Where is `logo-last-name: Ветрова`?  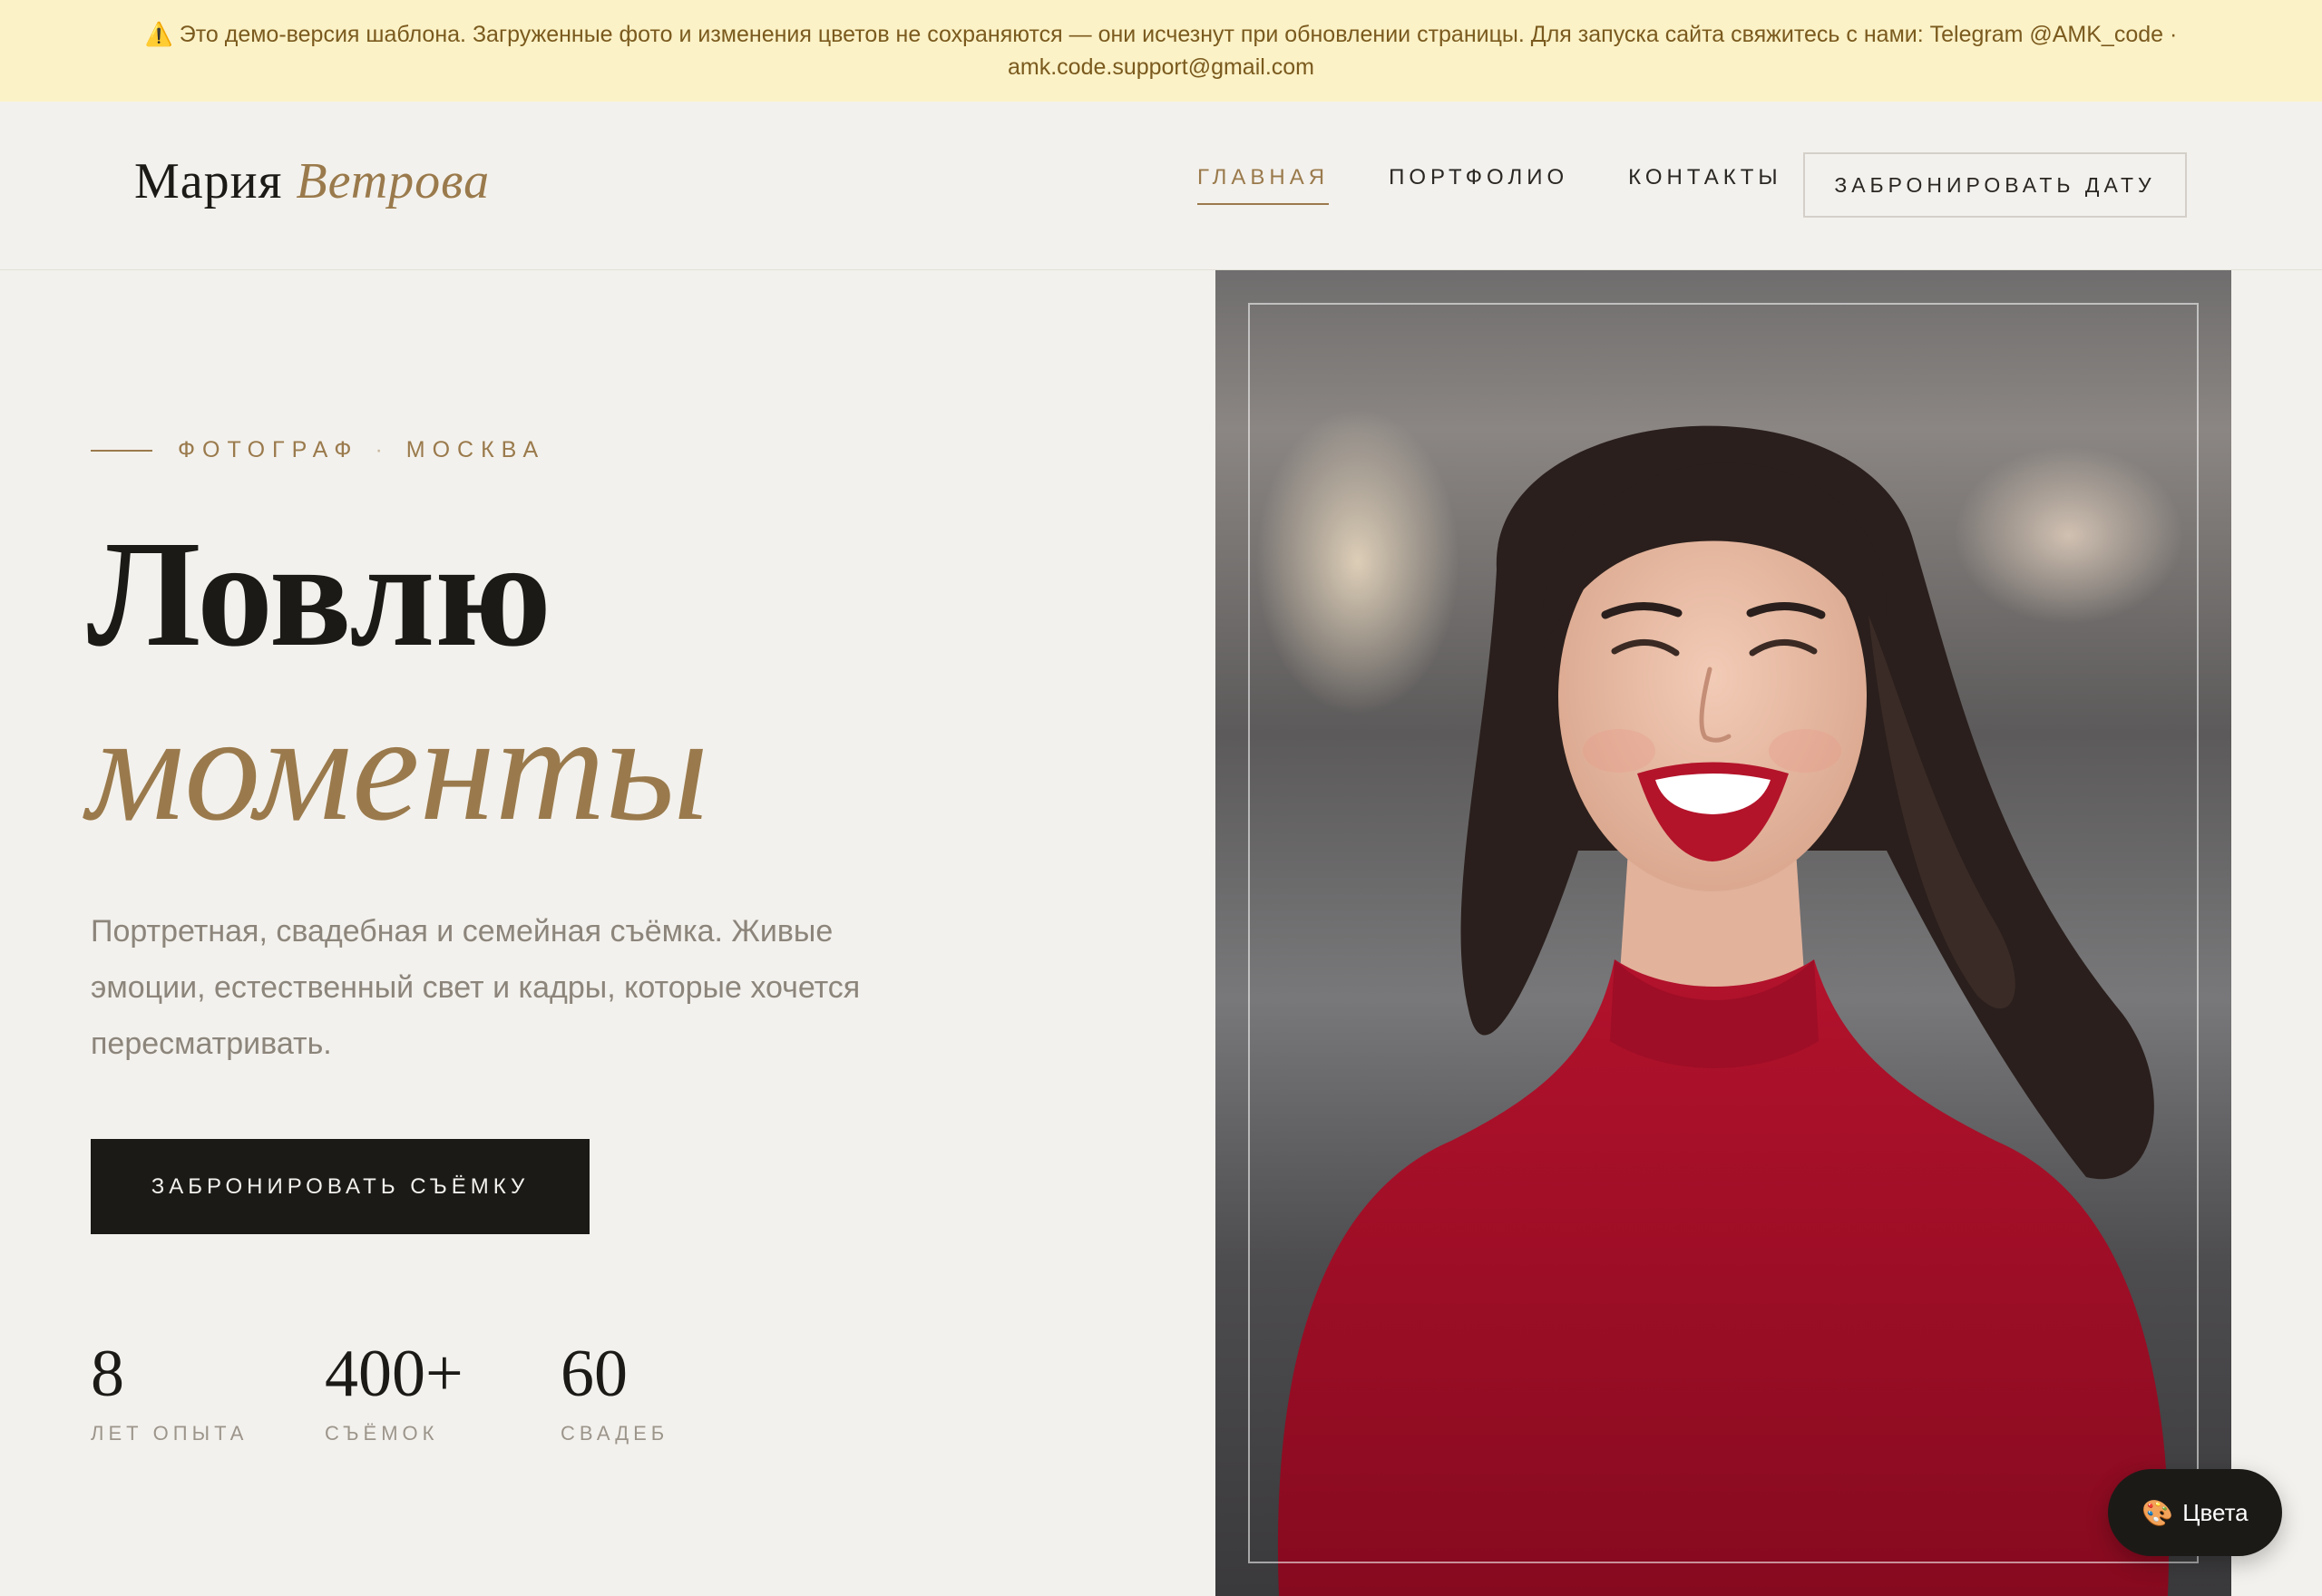 logo-last-name: Ветрова is located at coordinates (393, 181).